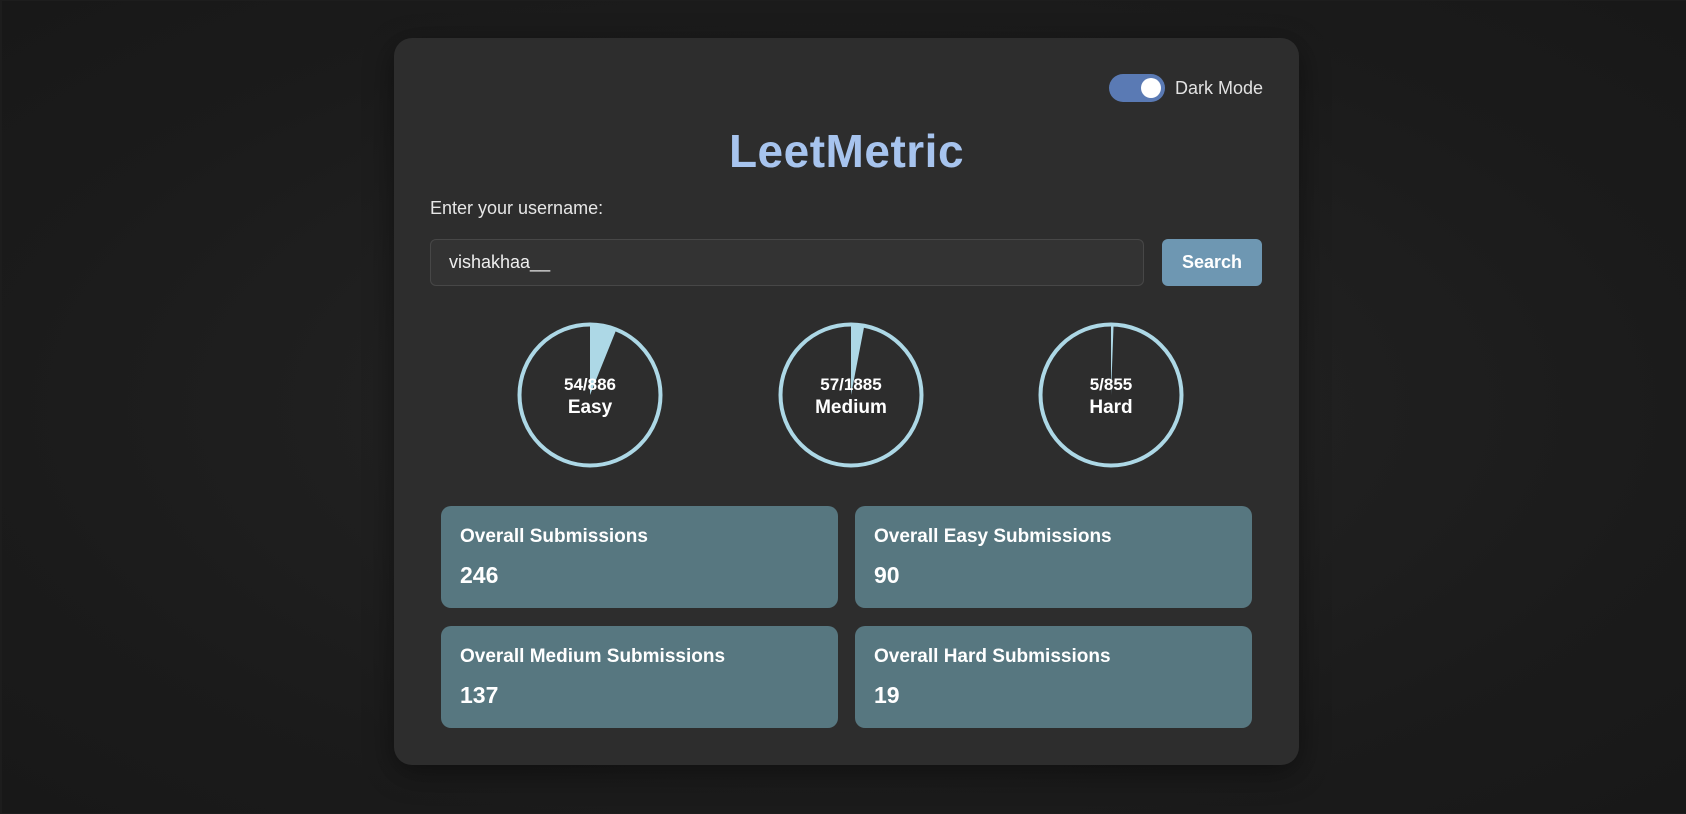 Image resolution: width=1686 pixels, height=814 pixels. I want to click on stat-card-easy-submissions: Overall Easy Submissions 90, so click(1053, 557).